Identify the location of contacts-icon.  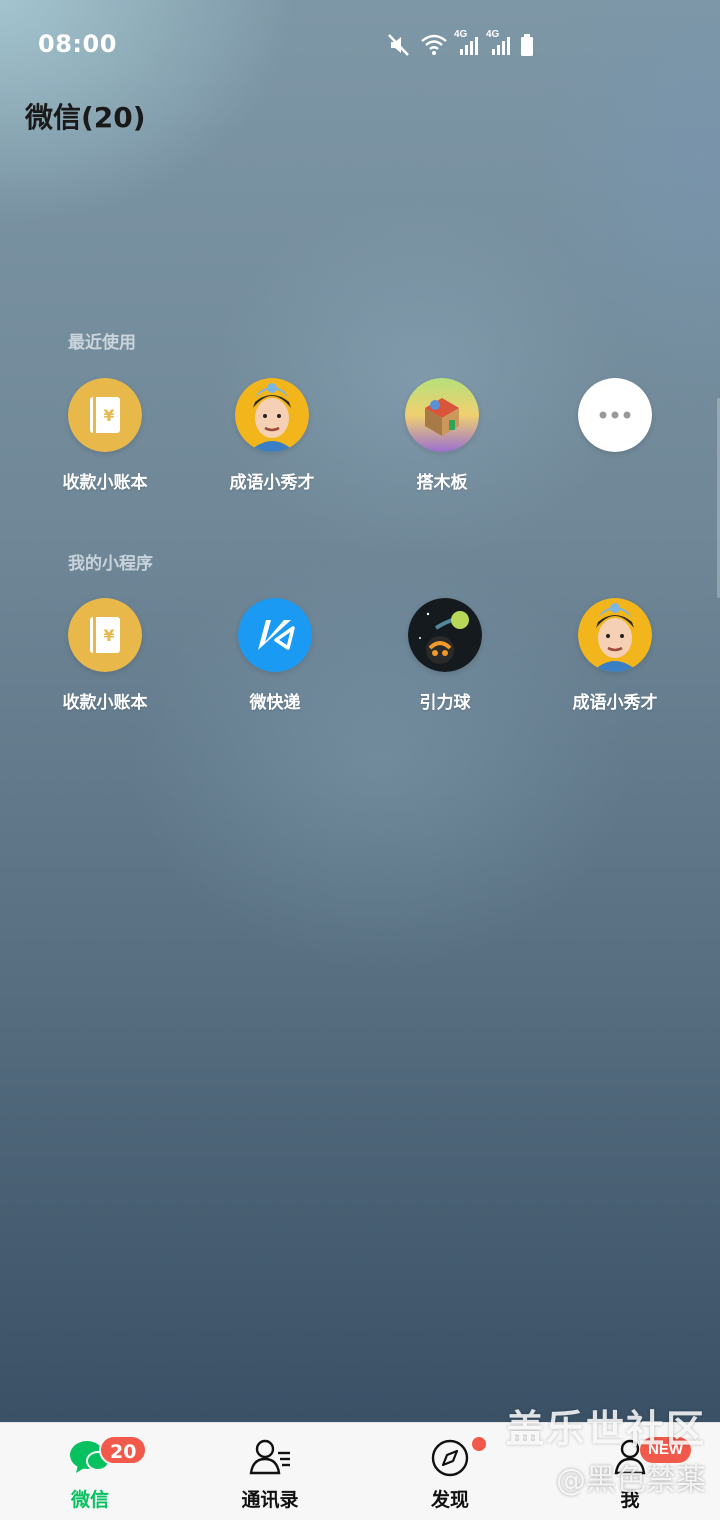
(270, 1457).